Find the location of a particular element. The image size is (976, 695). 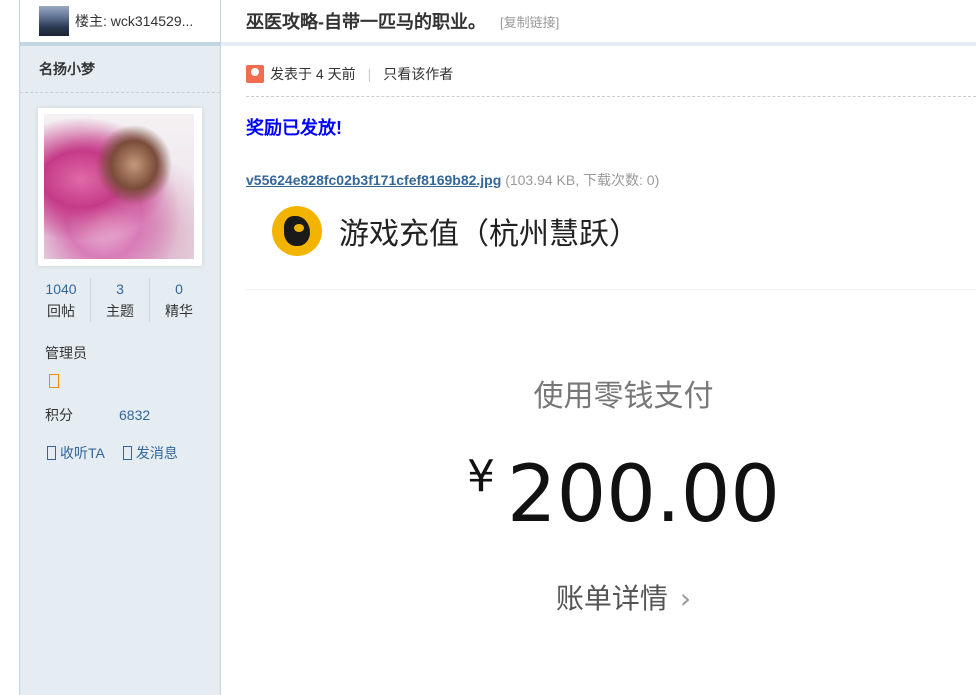

follow-label: 收听TA is located at coordinates (82, 453).